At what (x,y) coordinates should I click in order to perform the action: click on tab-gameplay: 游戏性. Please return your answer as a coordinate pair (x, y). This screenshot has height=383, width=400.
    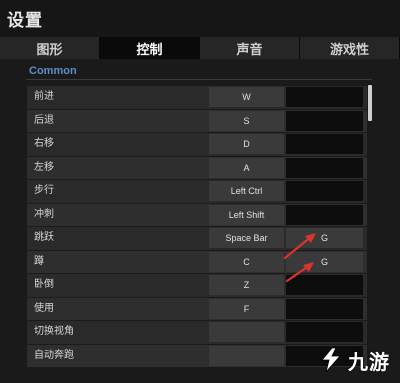
    Looking at the image, I should click on (350, 48).